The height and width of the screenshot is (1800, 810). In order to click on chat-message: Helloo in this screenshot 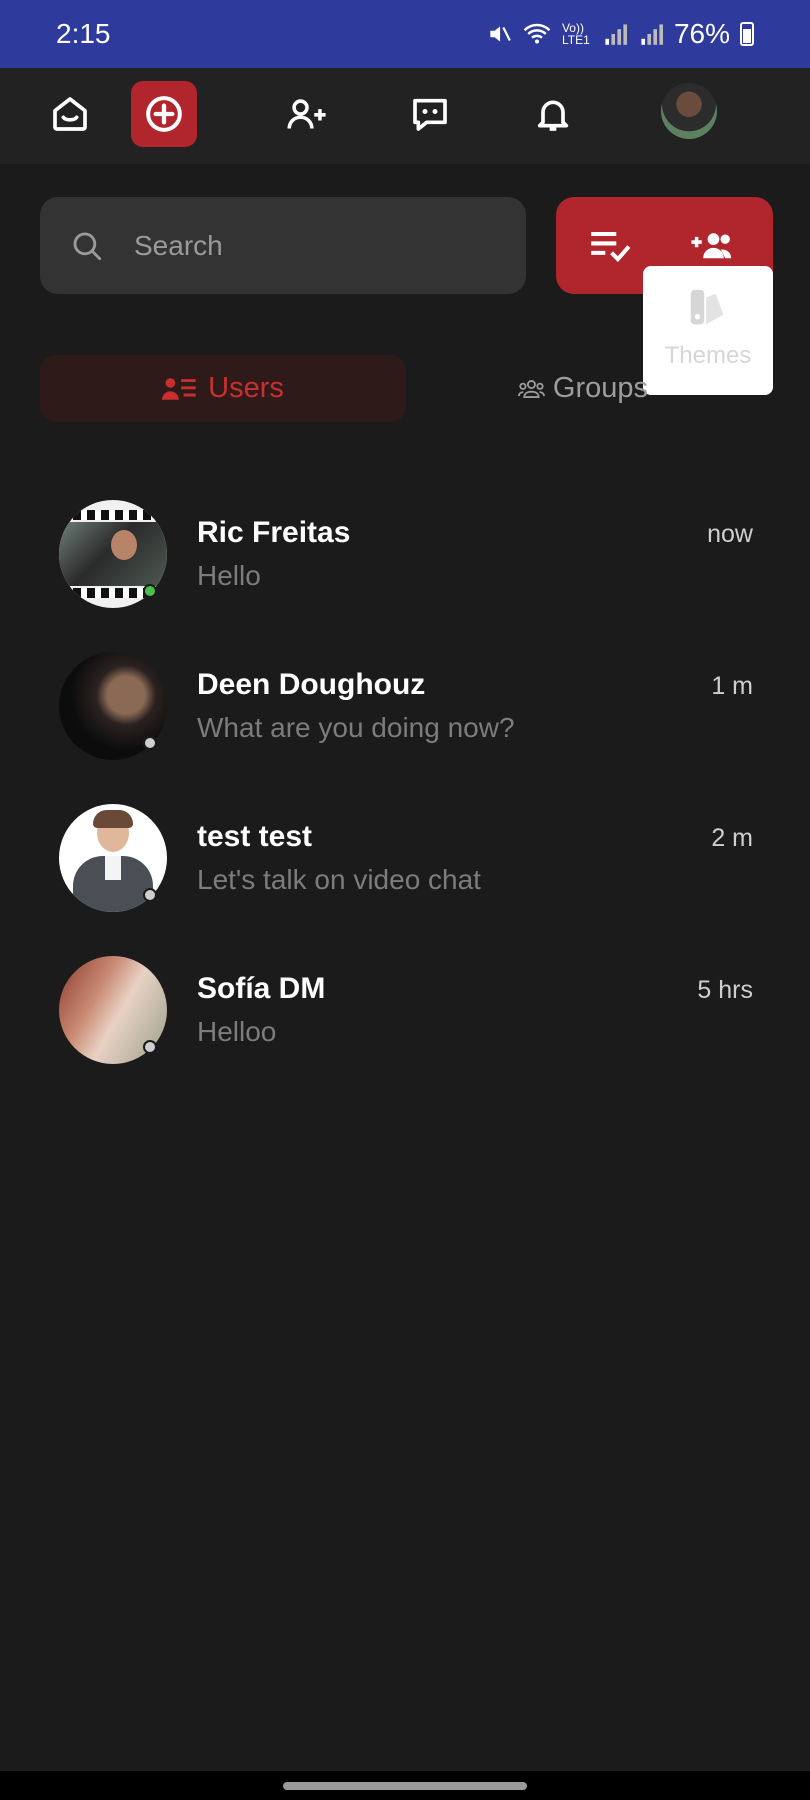, I will do `click(237, 1031)`.